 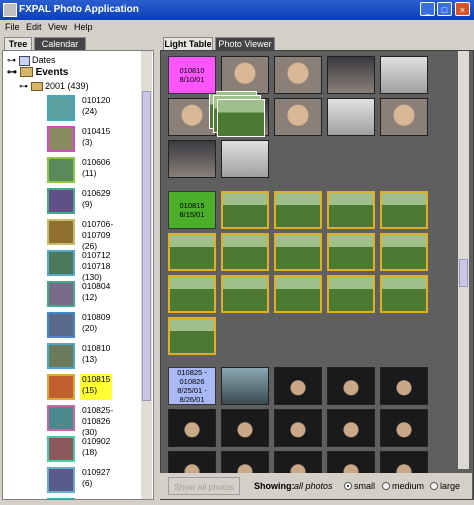 I want to click on size-medium-radio, so click(x=386, y=486).